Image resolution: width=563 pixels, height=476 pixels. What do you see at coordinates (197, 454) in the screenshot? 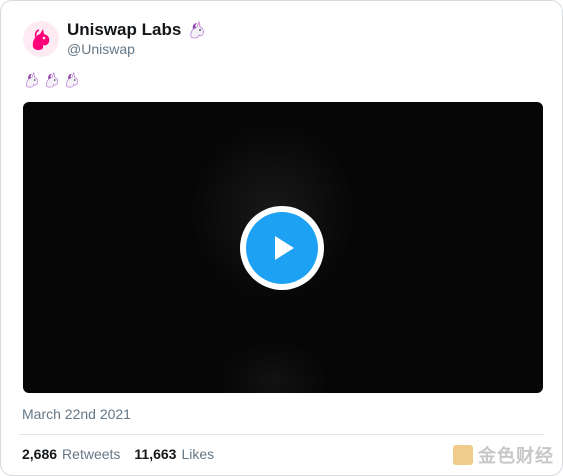
I see `likes-label: Likes` at bounding box center [197, 454].